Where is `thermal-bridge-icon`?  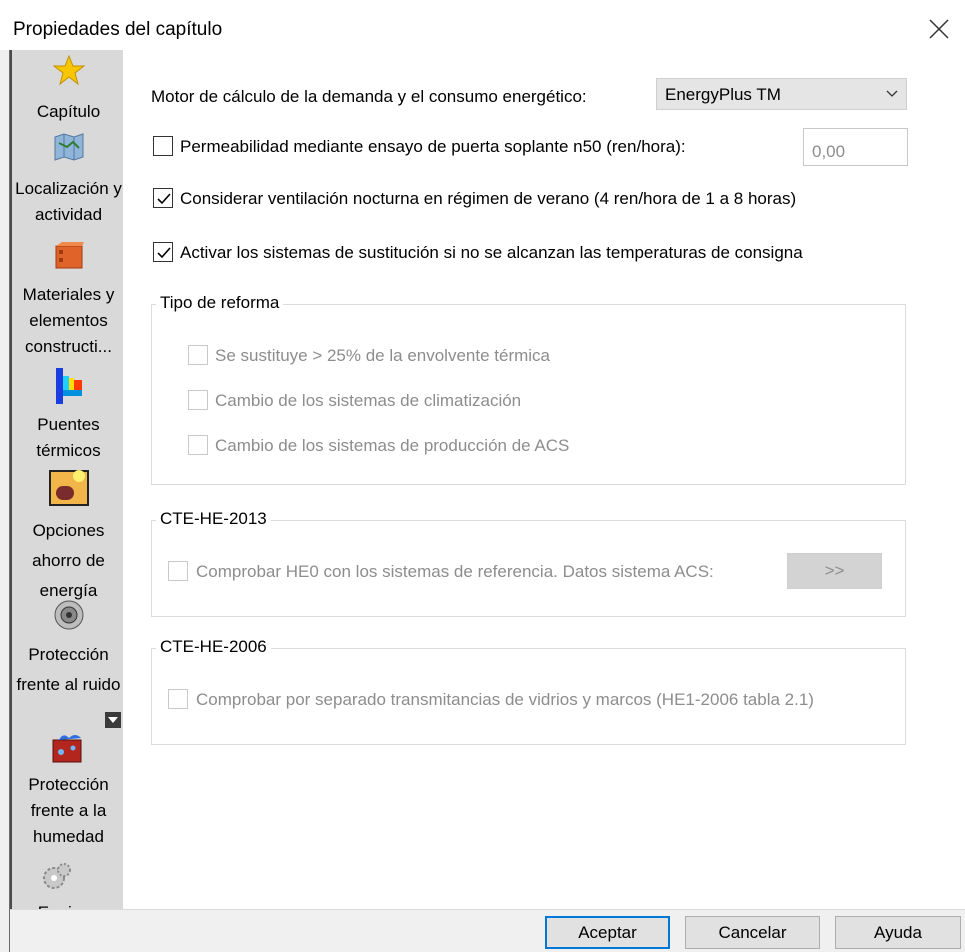 thermal-bridge-icon is located at coordinates (68, 386).